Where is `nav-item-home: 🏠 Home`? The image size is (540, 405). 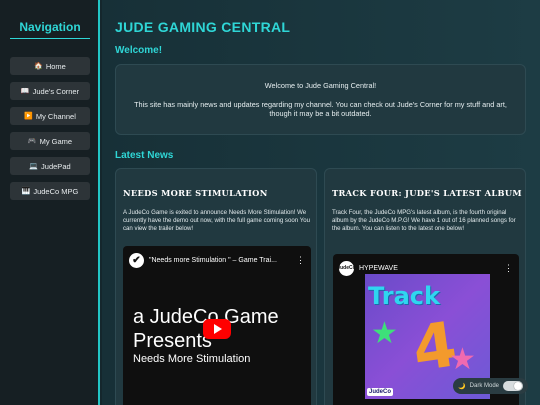
nav-item-home: 🏠 Home is located at coordinates (50, 66).